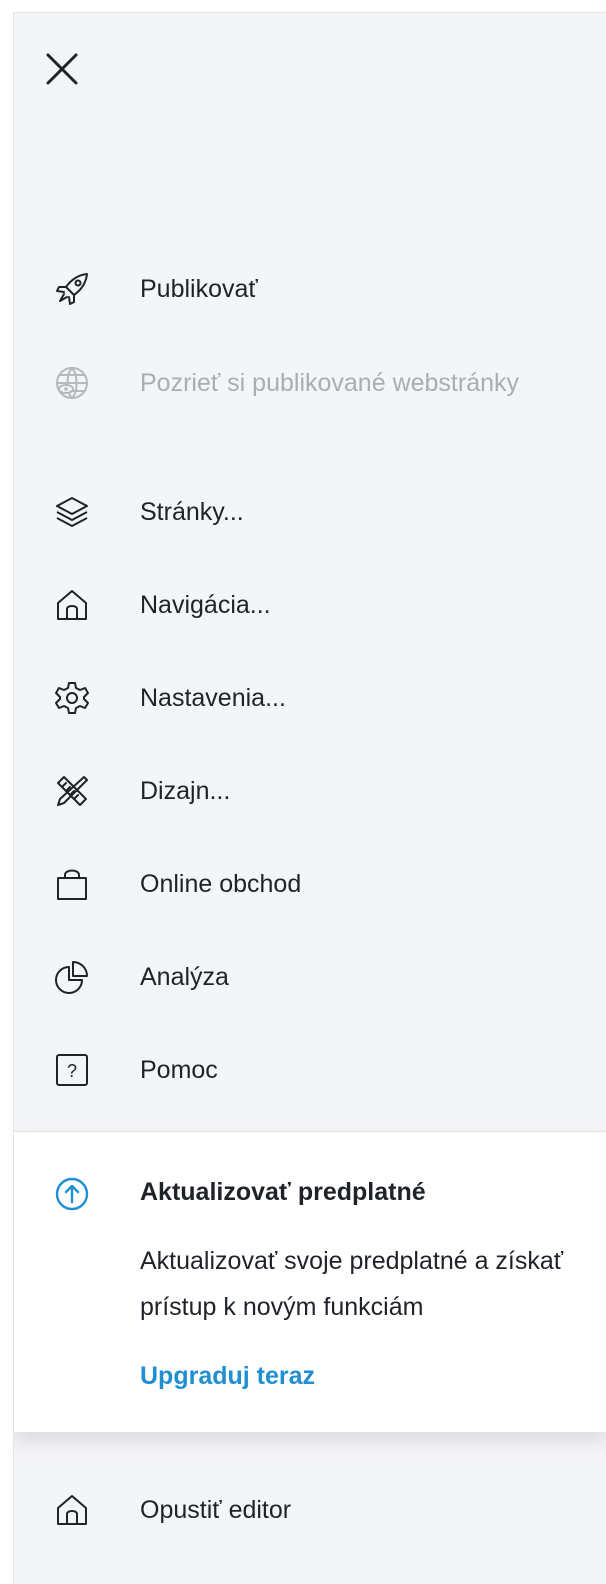  What do you see at coordinates (179, 1069) in the screenshot?
I see `menu-item-label: Pomoc` at bounding box center [179, 1069].